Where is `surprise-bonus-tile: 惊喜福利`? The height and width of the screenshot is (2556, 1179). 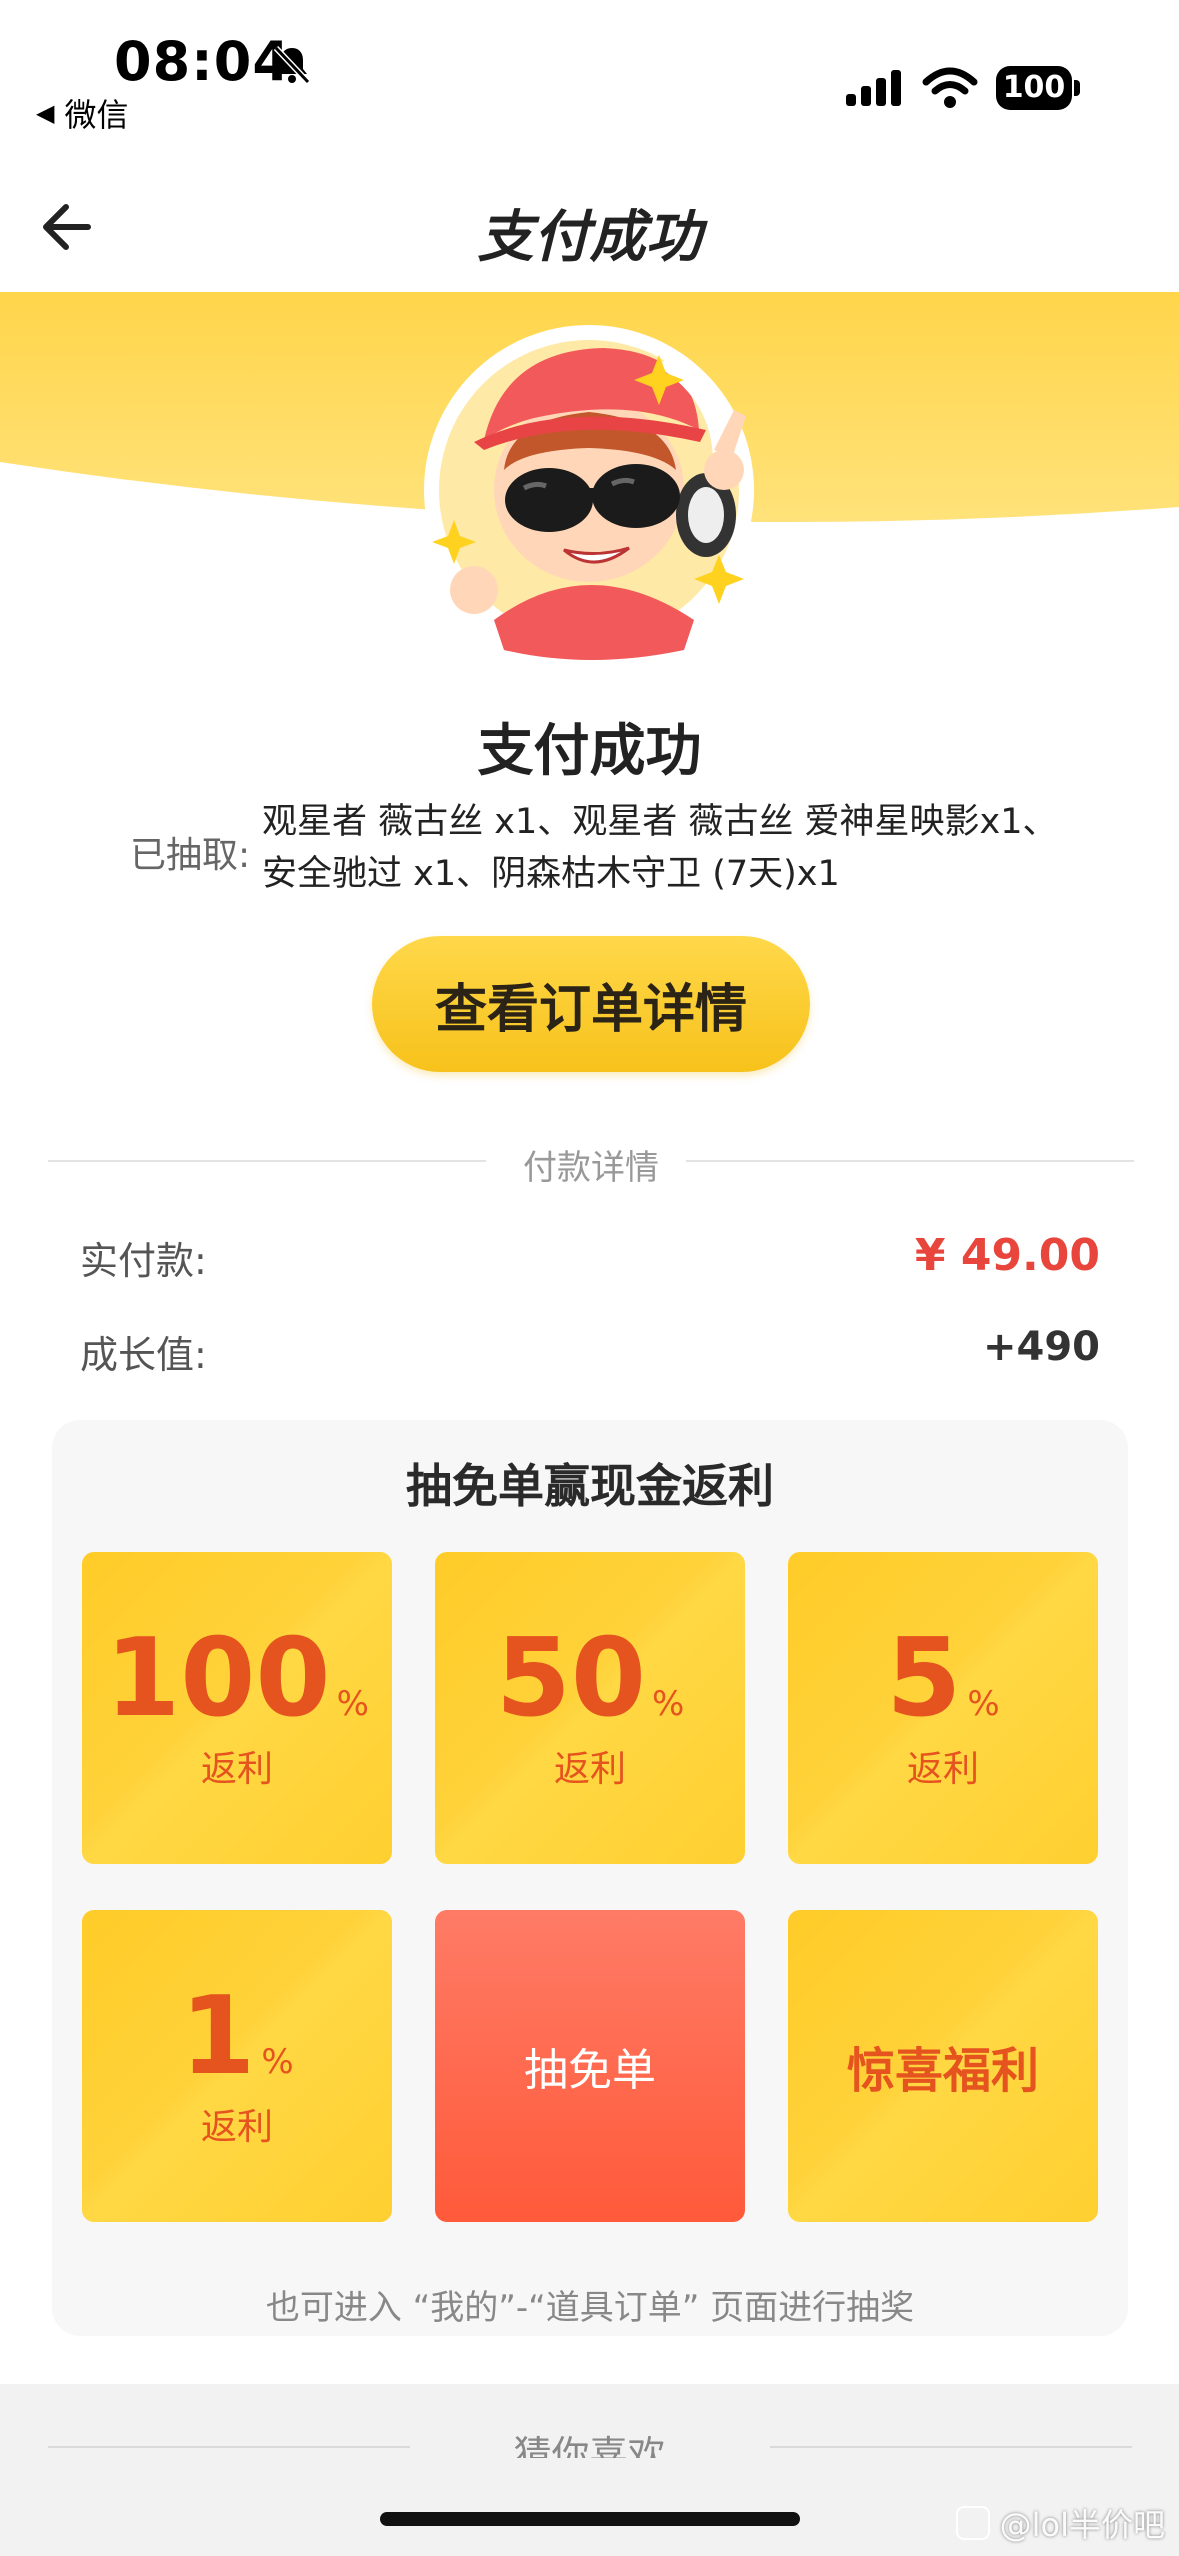 surprise-bonus-tile: 惊喜福利 is located at coordinates (943, 2066).